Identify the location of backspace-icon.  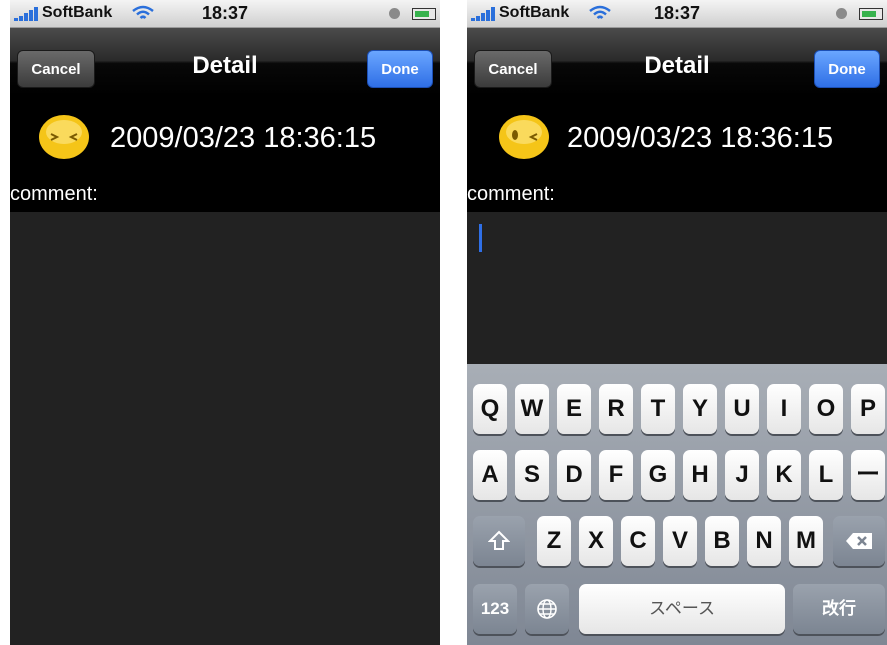
(859, 541).